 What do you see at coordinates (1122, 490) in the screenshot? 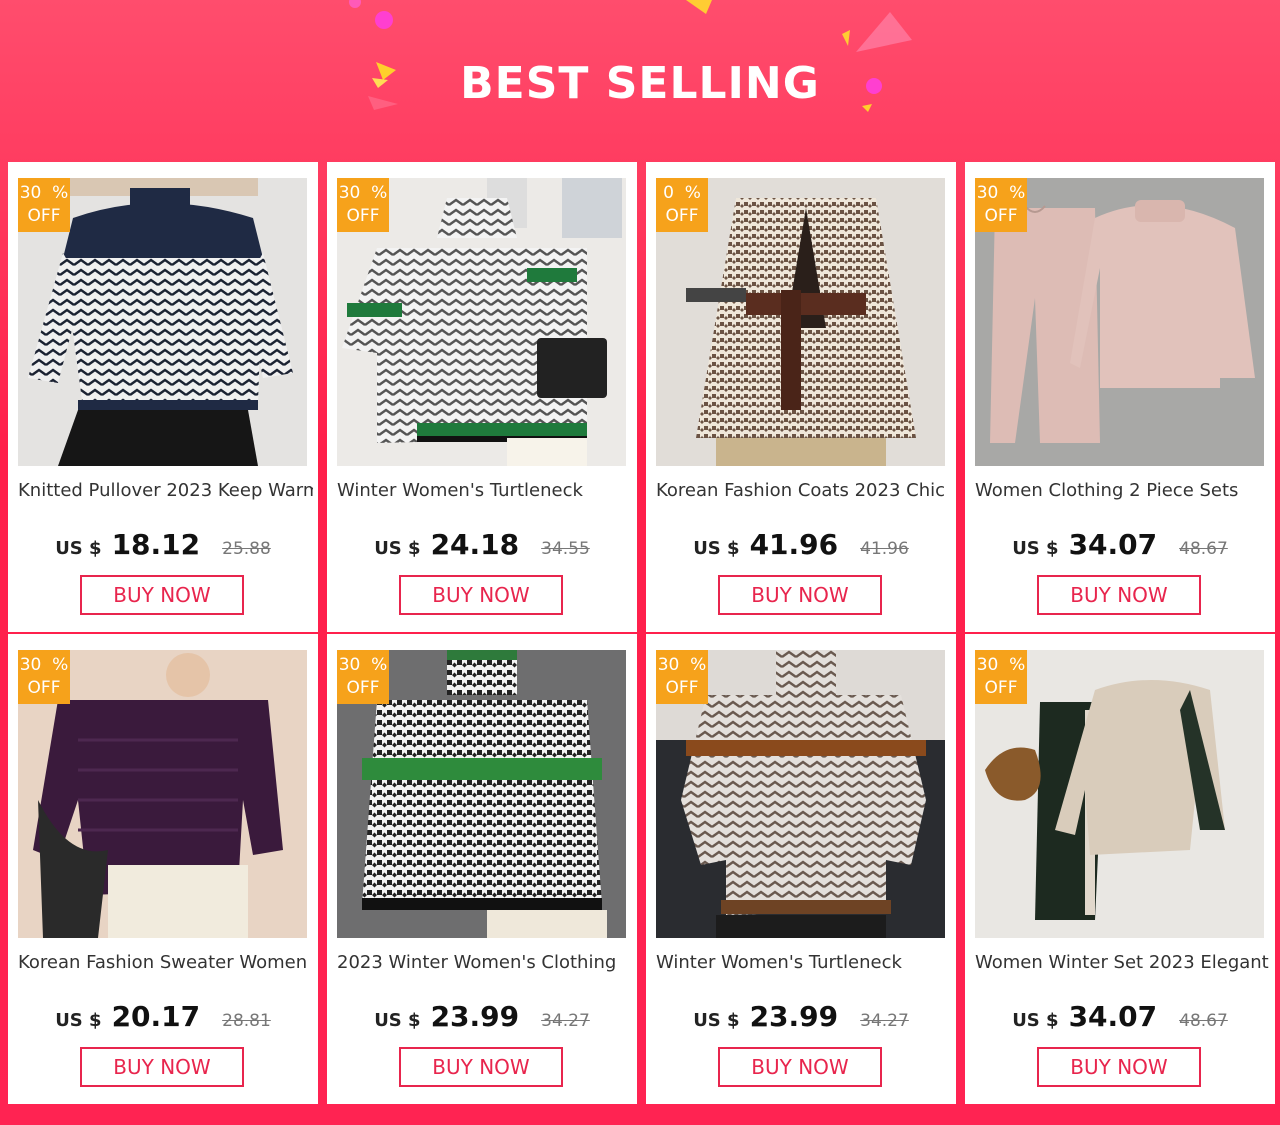
I see `product-title: Women Clothing 2 Piece Sets` at bounding box center [1122, 490].